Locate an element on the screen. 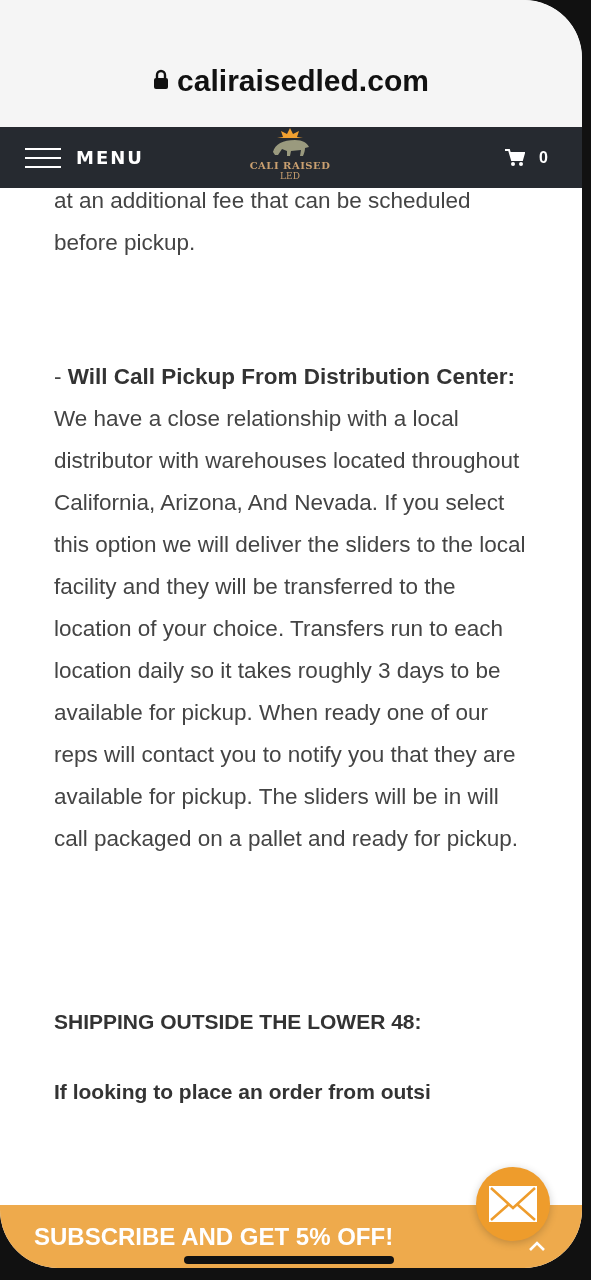 The width and height of the screenshot is (591, 1280). envelope-icon is located at coordinates (513, 1204).